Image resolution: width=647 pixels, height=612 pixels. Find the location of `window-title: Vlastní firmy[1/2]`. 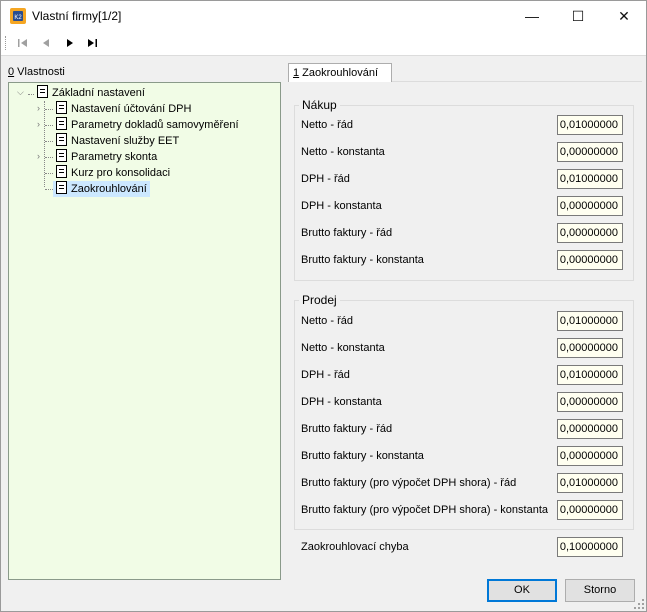

window-title: Vlastní firmy[1/2] is located at coordinates (77, 16).